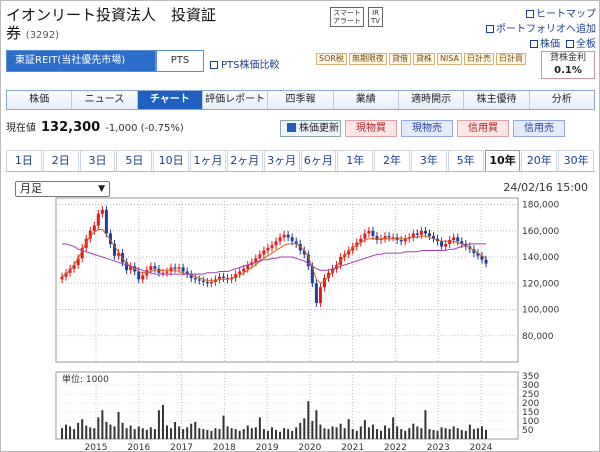 The width and height of the screenshot is (600, 452). Describe the element at coordinates (96, 447) in the screenshot. I see `x-tick-label: 2015` at that location.